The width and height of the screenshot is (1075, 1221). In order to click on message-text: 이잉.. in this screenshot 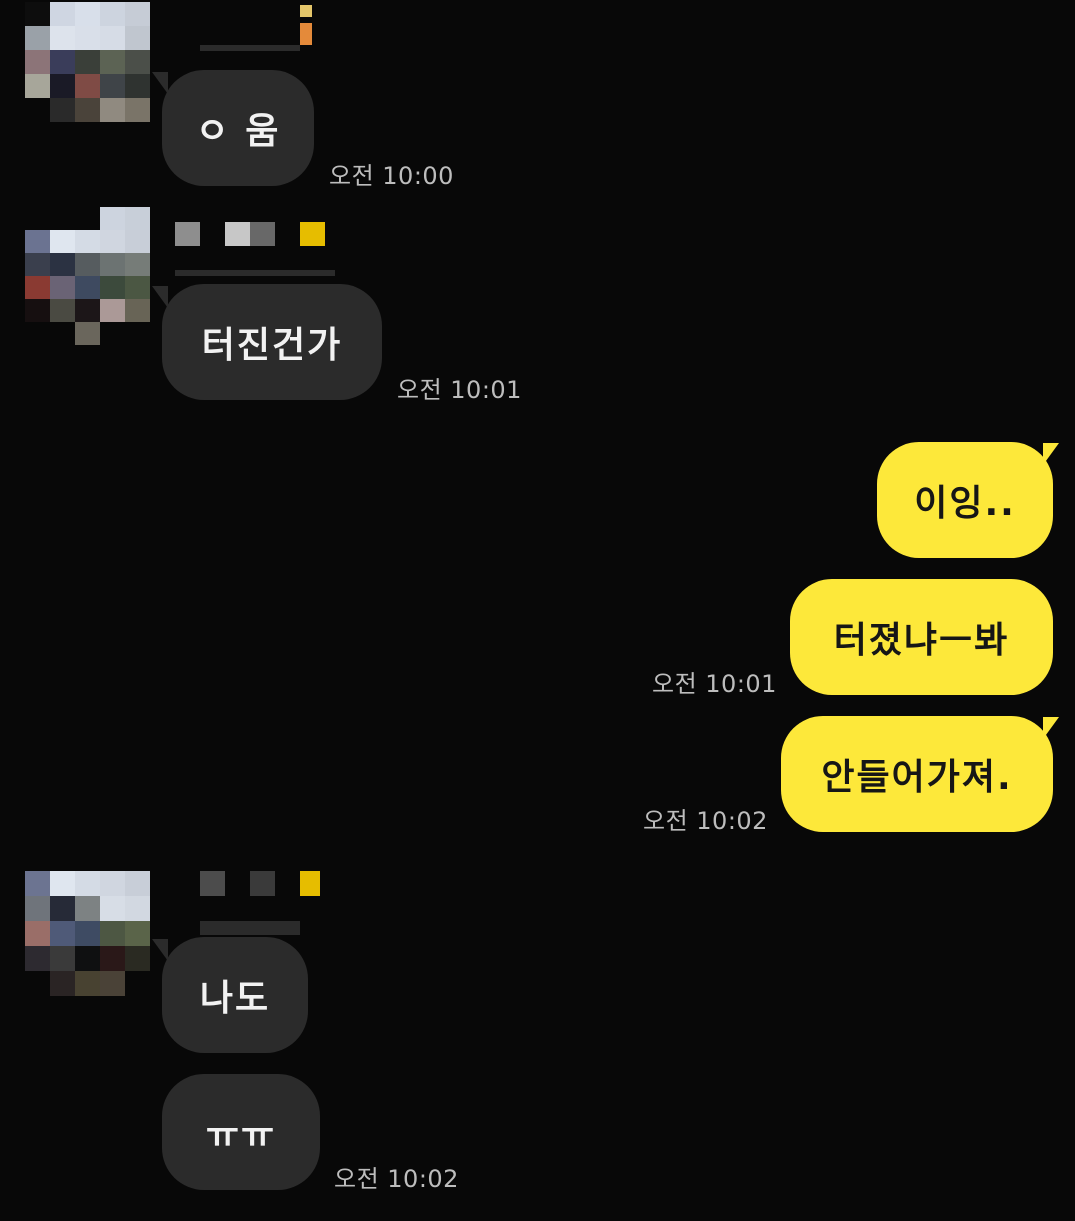, I will do `click(965, 503)`.